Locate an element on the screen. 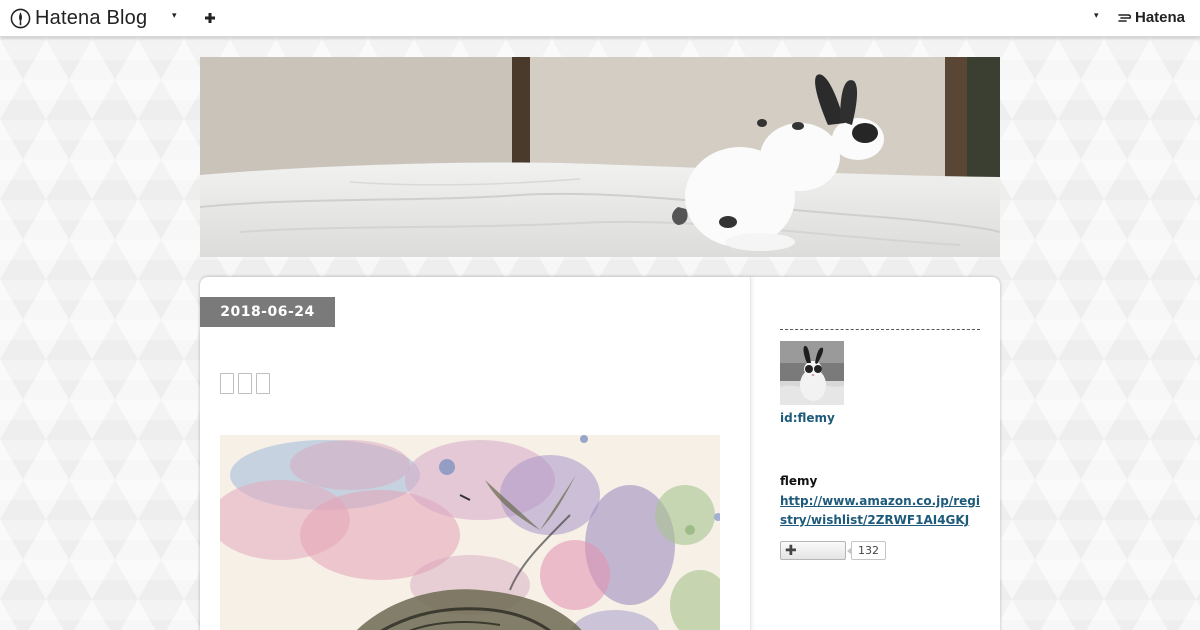  avatar is located at coordinates (812, 373).